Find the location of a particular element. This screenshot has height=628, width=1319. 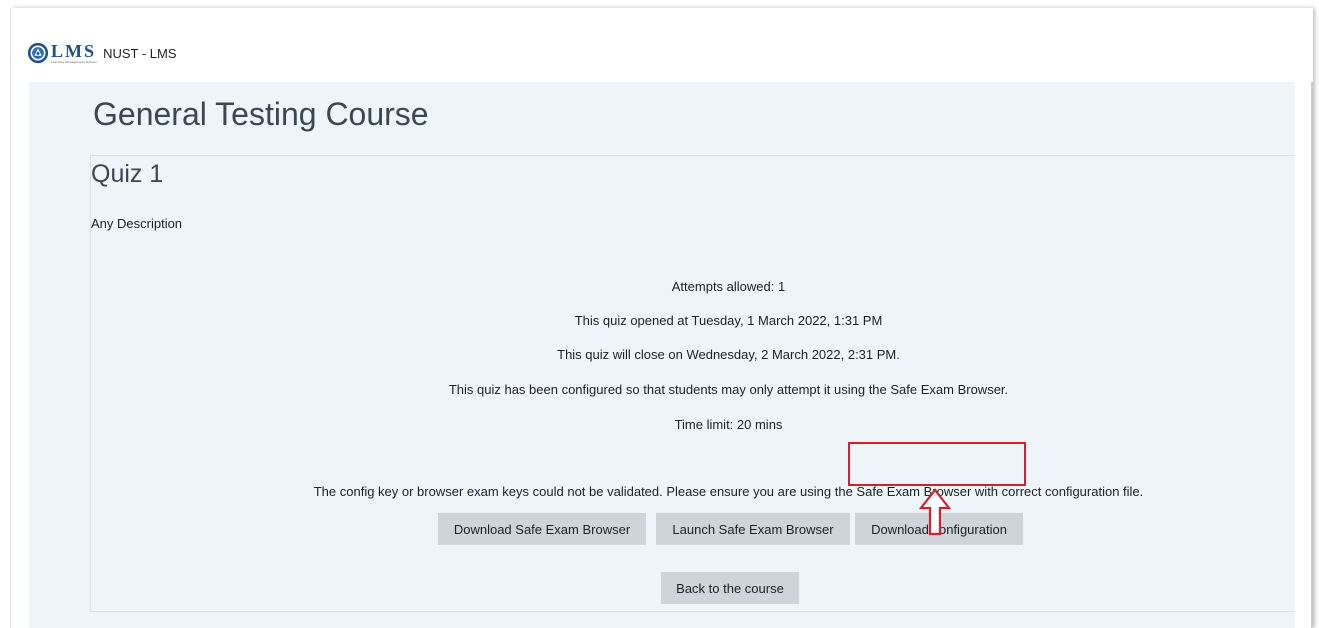

quiz-description: Any Description is located at coordinates (137, 223).